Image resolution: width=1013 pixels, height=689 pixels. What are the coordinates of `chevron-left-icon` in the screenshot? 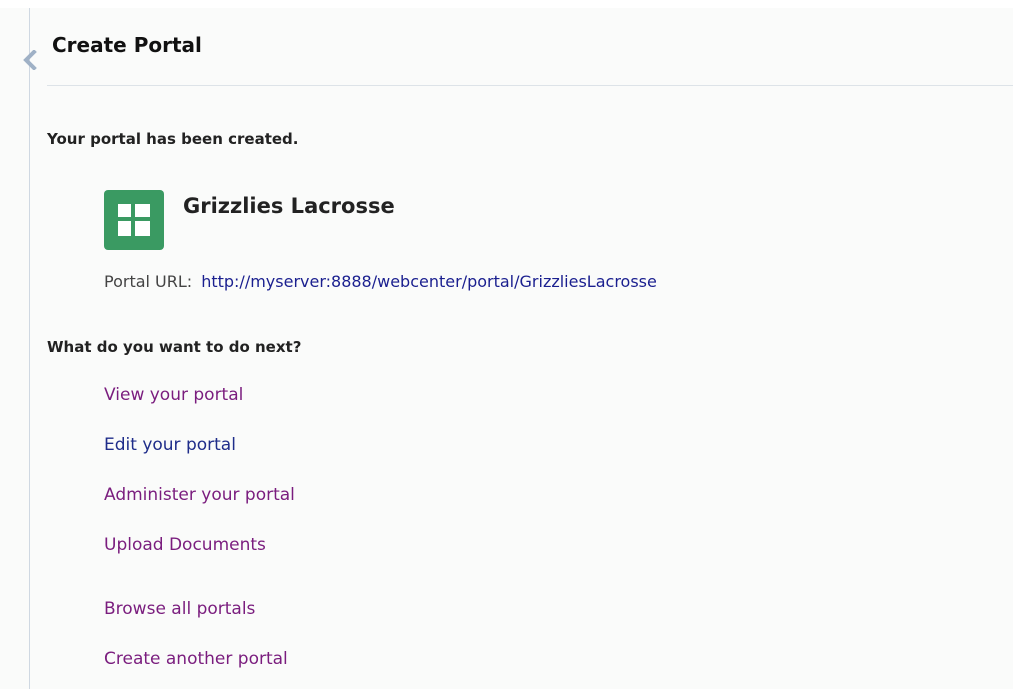 It's located at (30, 60).